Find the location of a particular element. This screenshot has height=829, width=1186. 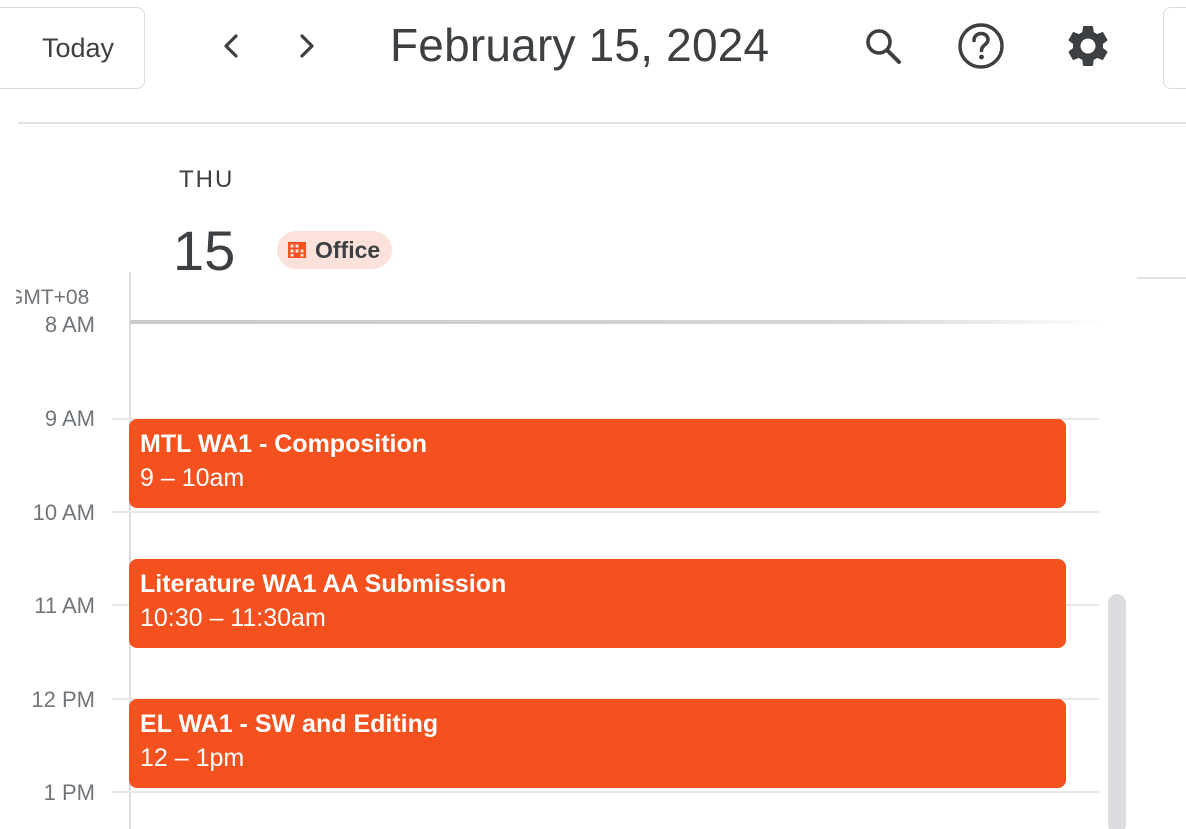

hour-label-10am: 10 AM is located at coordinates (63, 512).